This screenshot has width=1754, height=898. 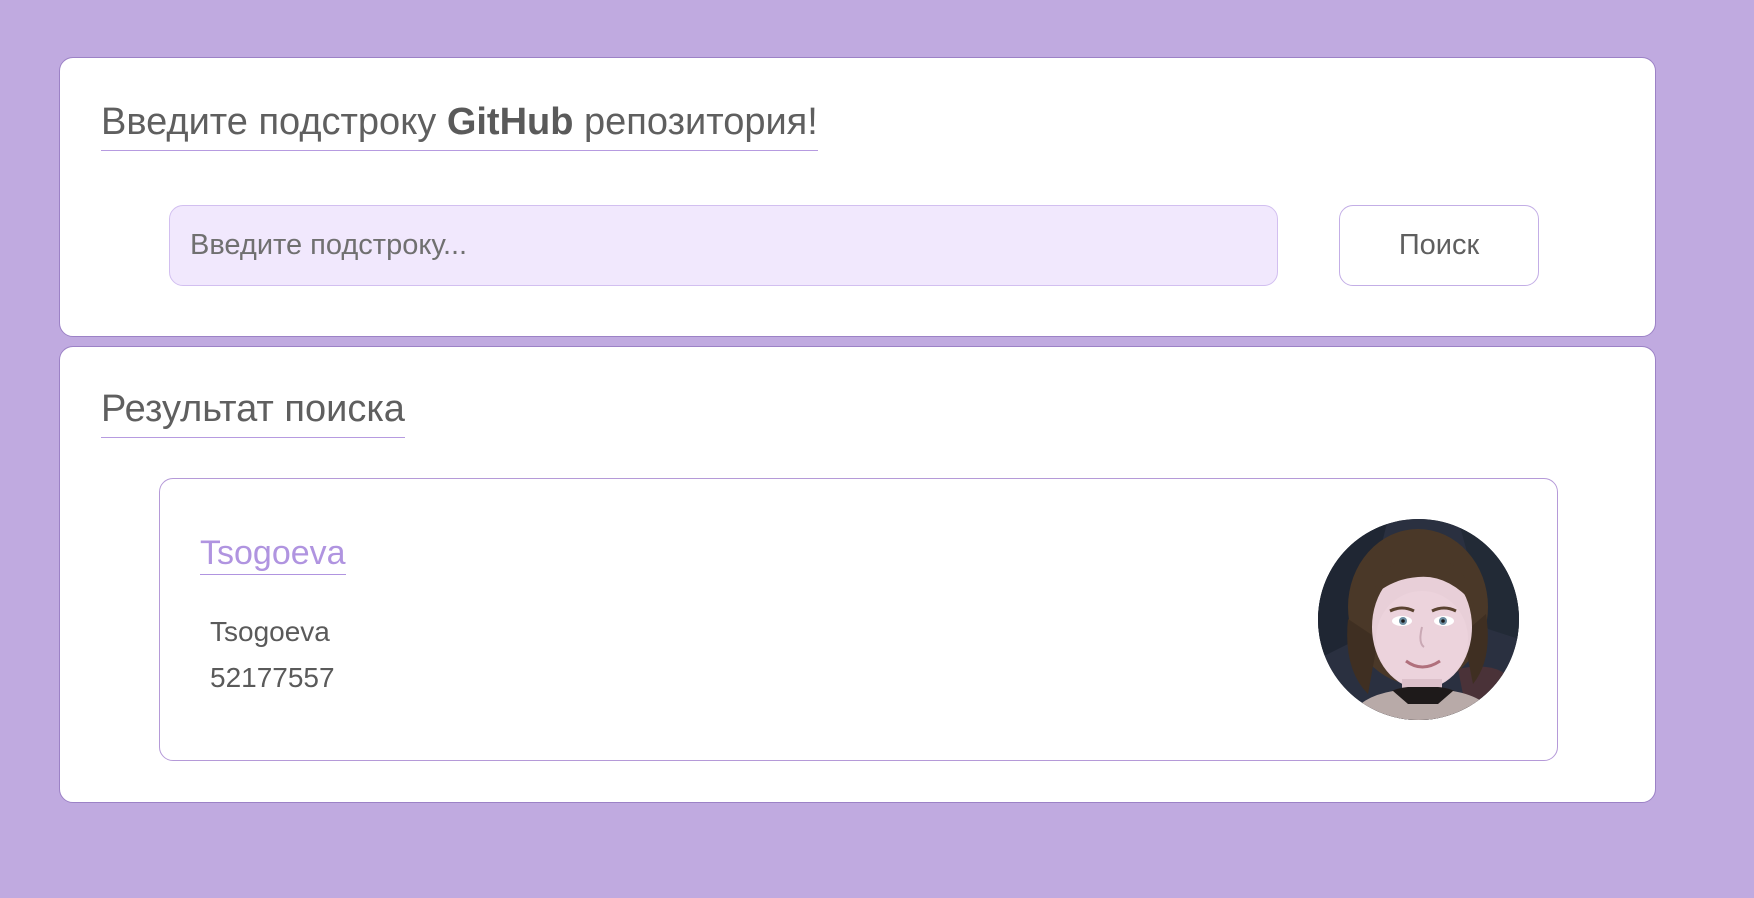 What do you see at coordinates (272, 677) in the screenshot?
I see `result-id: 52177557` at bounding box center [272, 677].